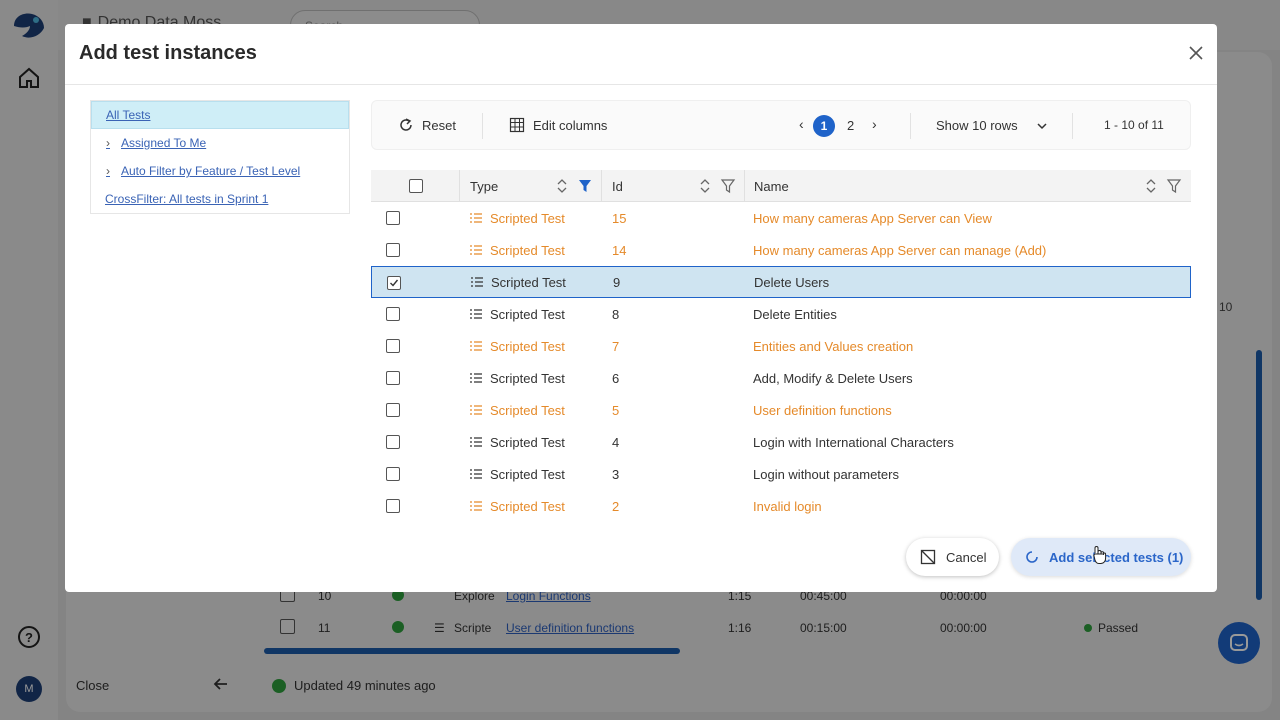 The image size is (1280, 720). I want to click on row-name: Delete Users, so click(792, 282).